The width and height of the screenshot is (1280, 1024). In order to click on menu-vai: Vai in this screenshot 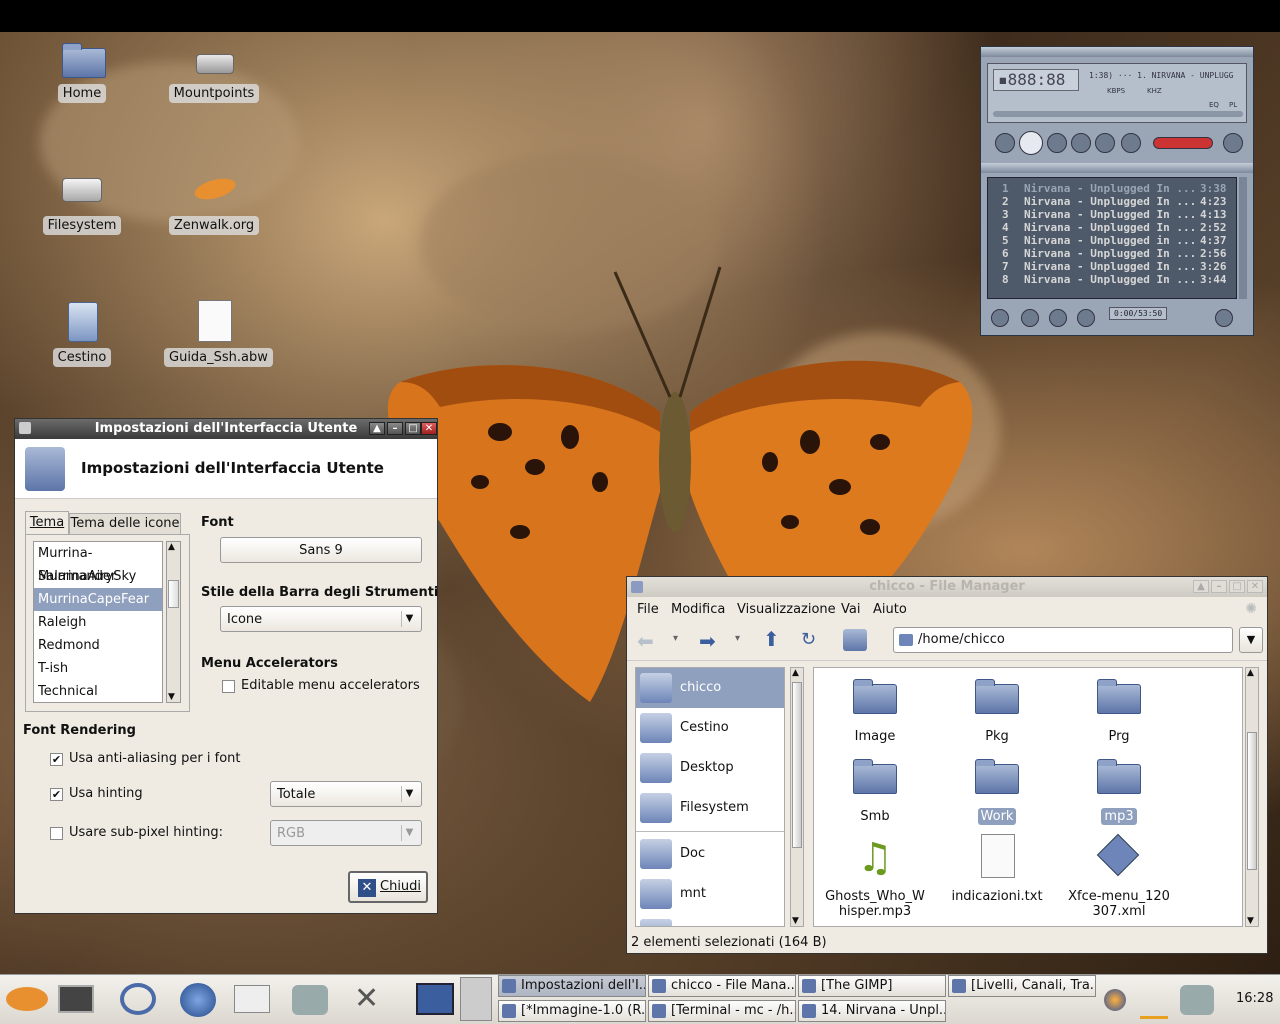, I will do `click(850, 609)`.